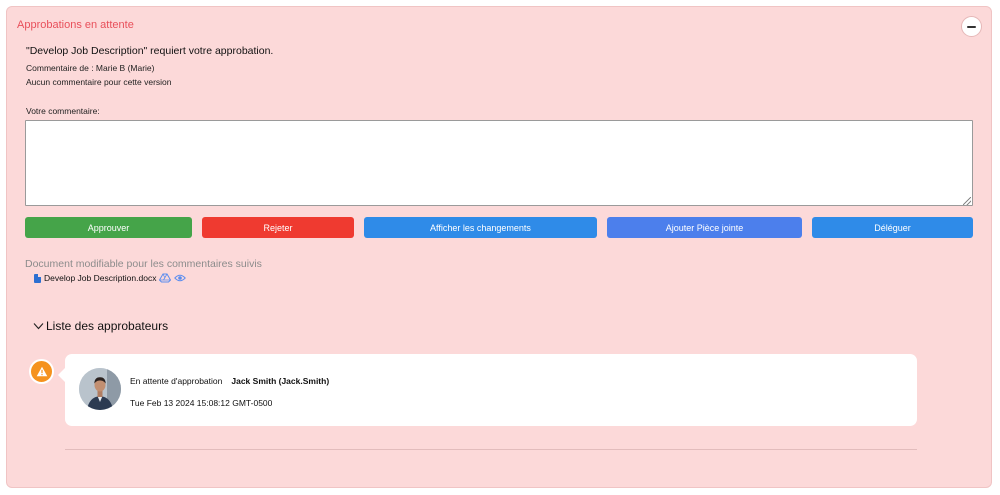  Describe the element at coordinates (176, 381) in the screenshot. I see `approval-status: En attente d'approbation` at that location.